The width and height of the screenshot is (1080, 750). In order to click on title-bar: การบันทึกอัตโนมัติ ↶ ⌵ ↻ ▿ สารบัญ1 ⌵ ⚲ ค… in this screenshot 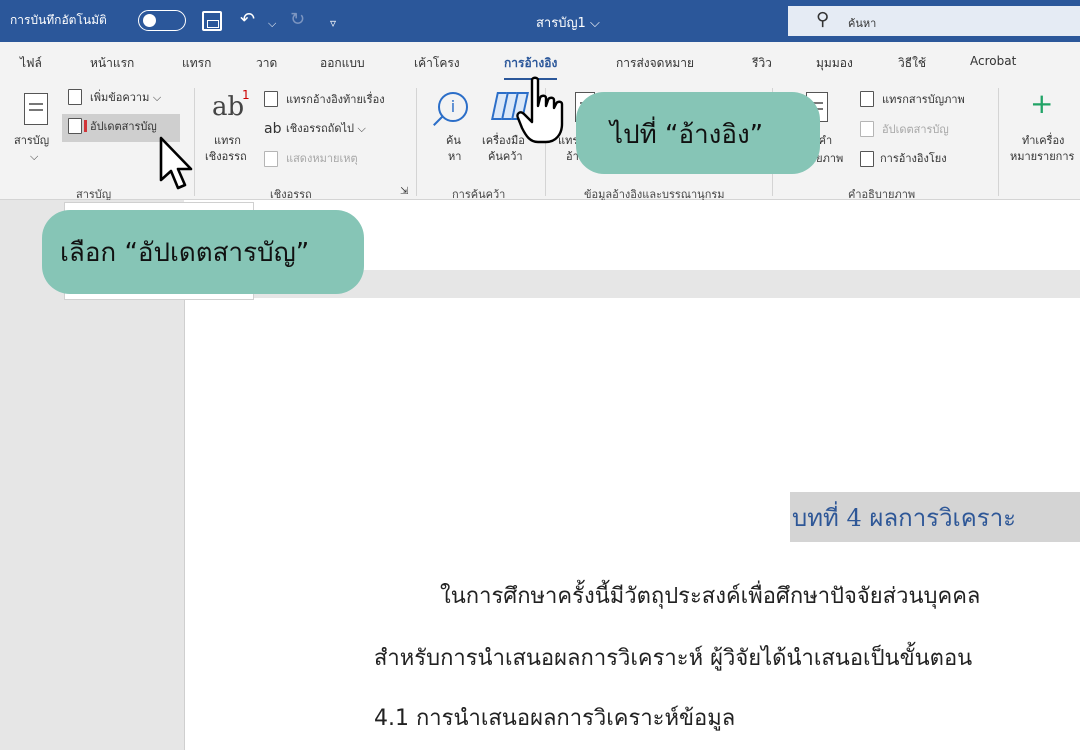, I will do `click(540, 21)`.